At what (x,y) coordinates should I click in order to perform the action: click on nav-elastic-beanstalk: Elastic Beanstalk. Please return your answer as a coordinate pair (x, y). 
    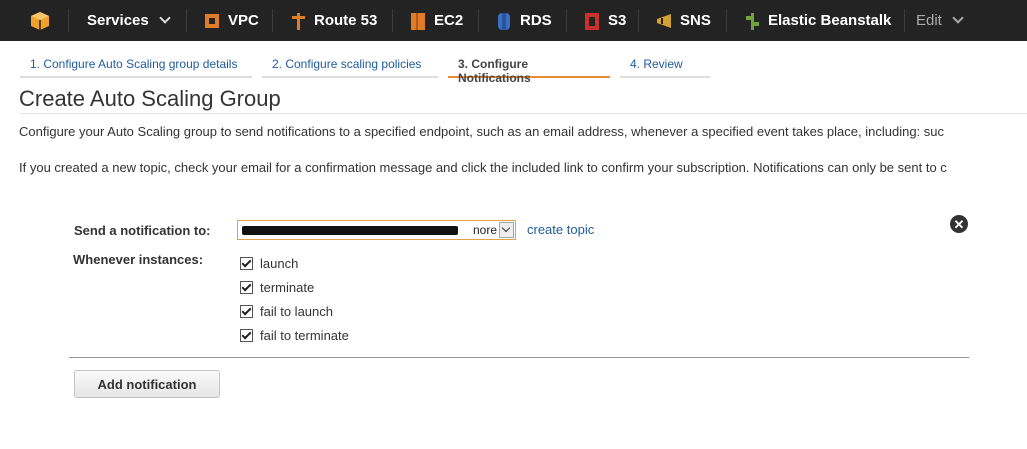
    Looking at the image, I should click on (817, 20).